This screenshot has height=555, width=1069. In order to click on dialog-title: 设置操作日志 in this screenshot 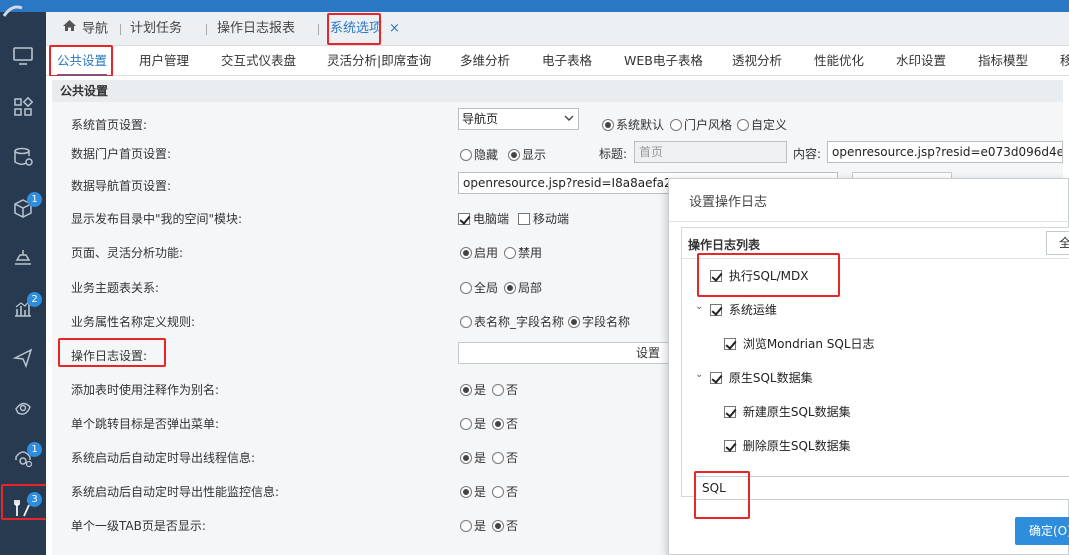, I will do `click(728, 202)`.